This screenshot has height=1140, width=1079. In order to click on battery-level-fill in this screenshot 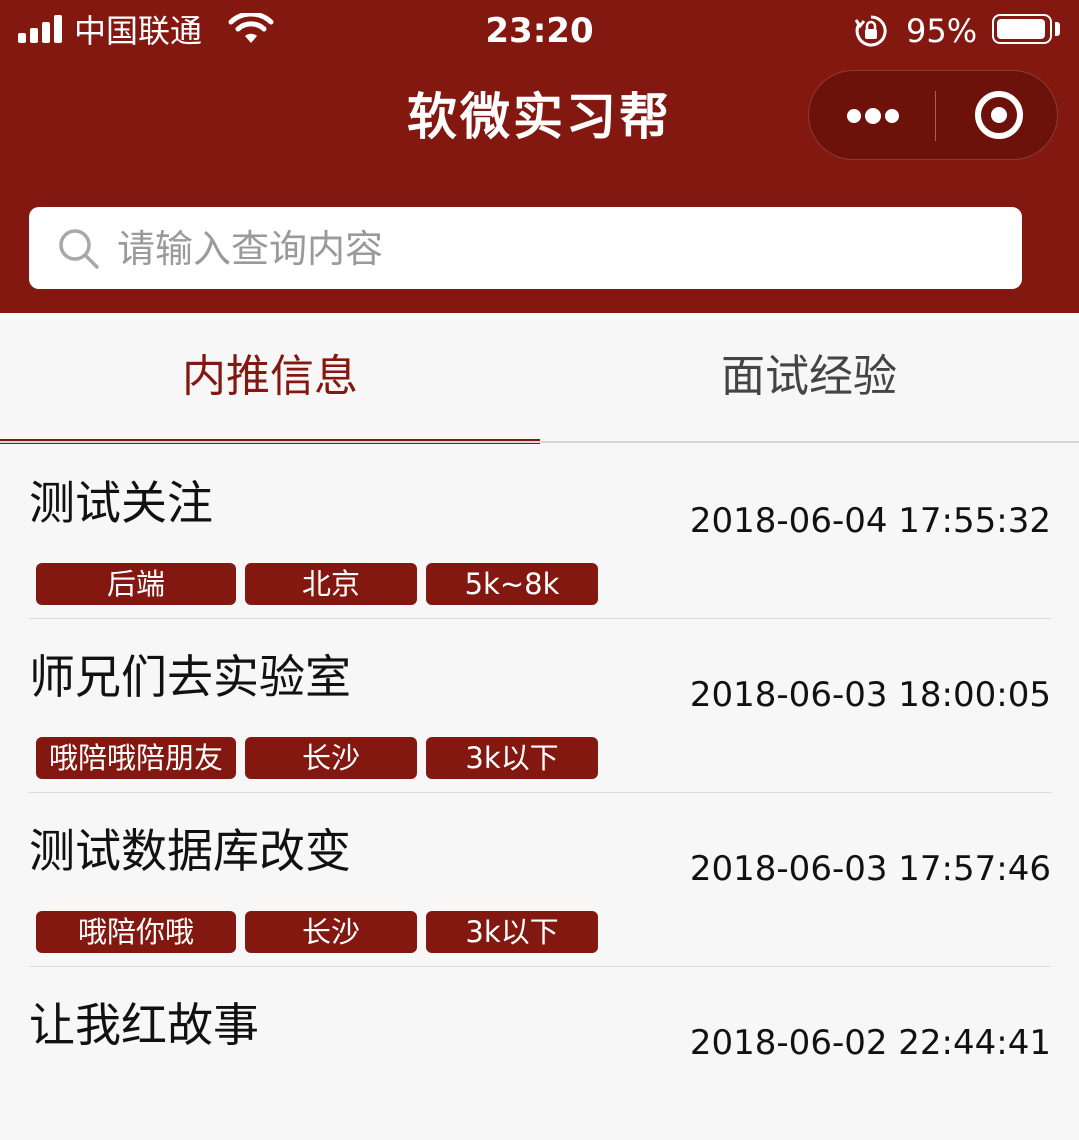, I will do `click(1021, 29)`.